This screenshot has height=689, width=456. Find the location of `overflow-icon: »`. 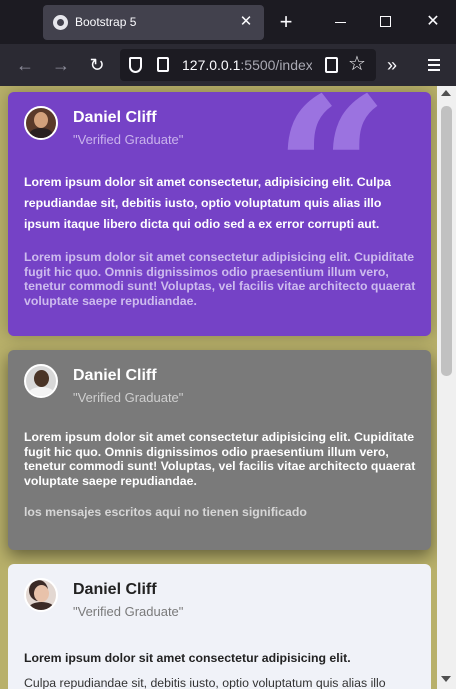

overflow-icon: » is located at coordinates (392, 65).